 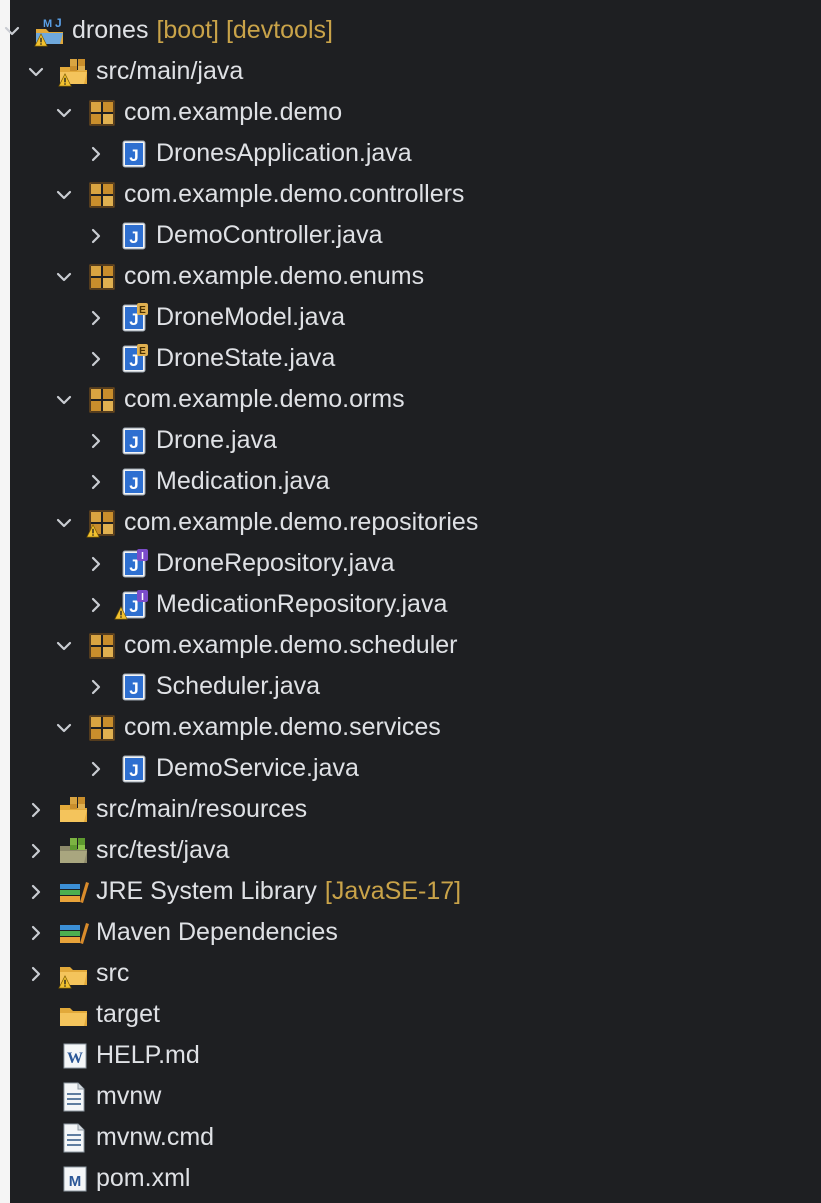 I want to click on package-warning-icon, so click(x=102, y=523).